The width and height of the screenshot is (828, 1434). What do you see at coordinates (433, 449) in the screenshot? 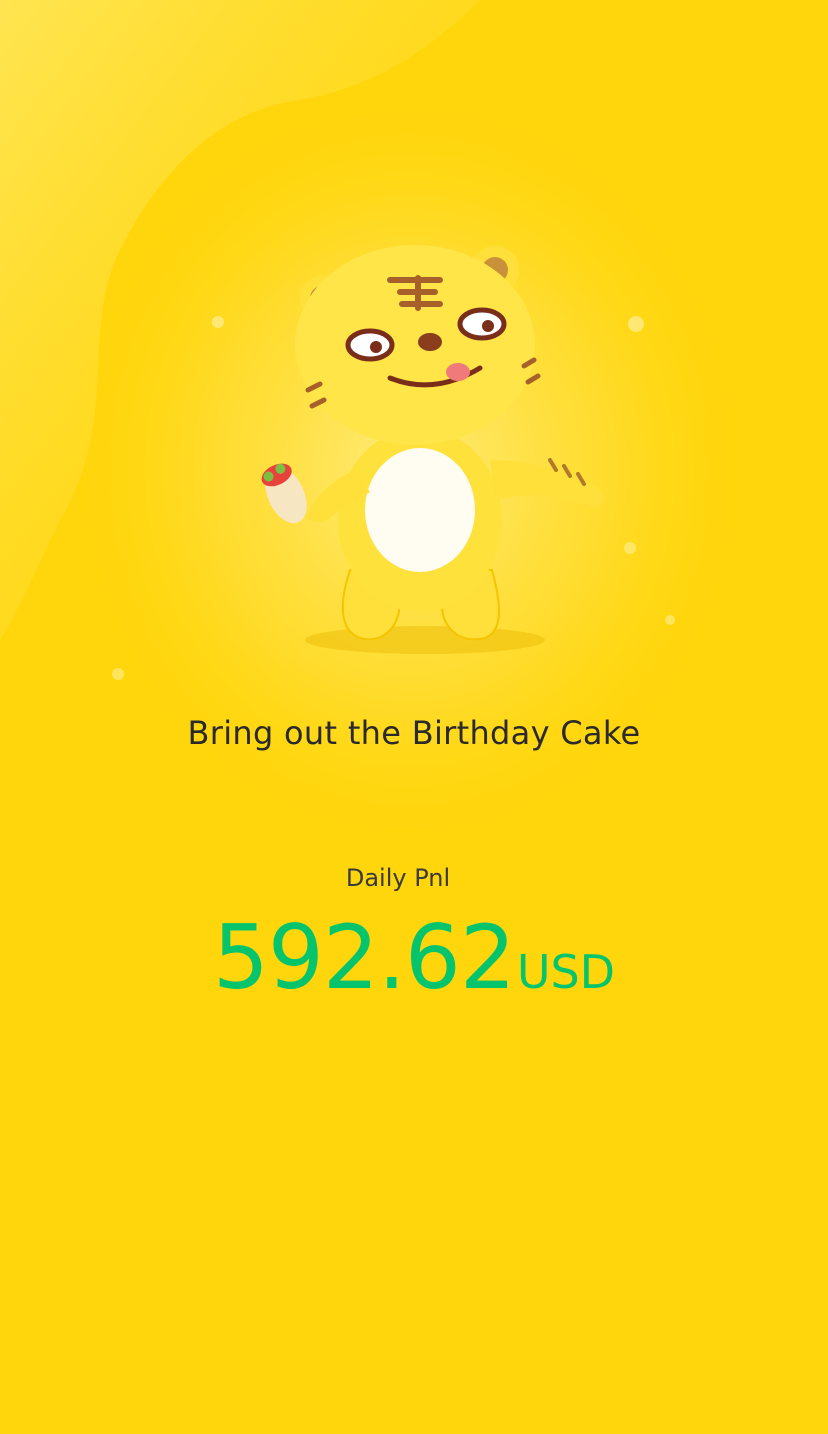
I see `tiger-mascot-icon` at bounding box center [433, 449].